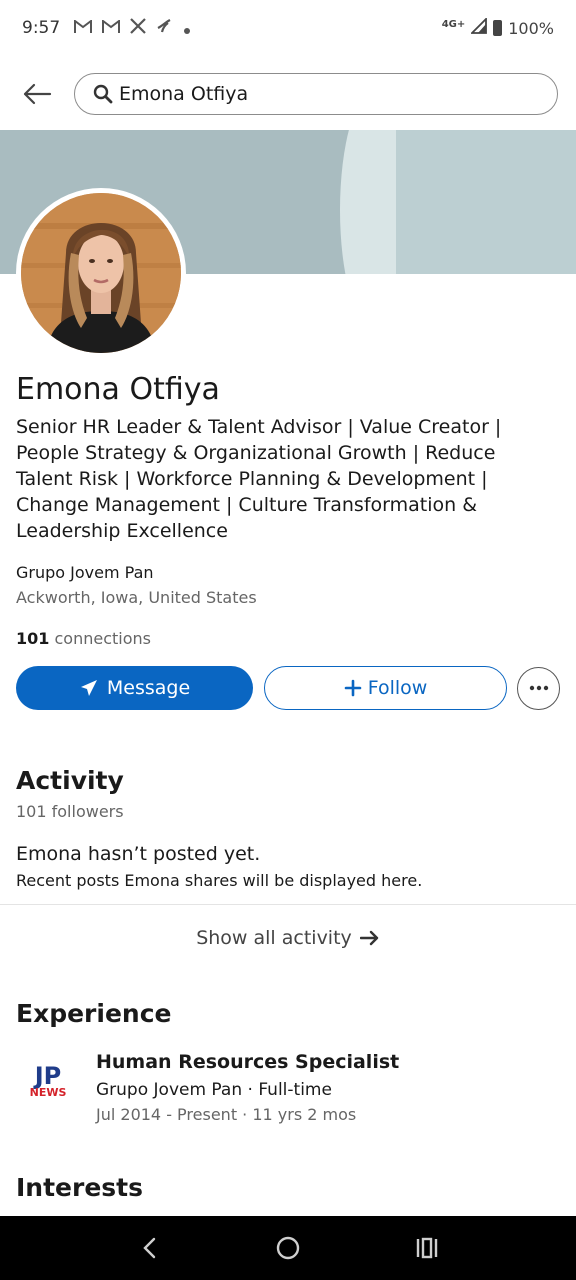 The height and width of the screenshot is (1280, 576). Describe the element at coordinates (316, 94) in the screenshot. I see `search-bar: Emona Otfiya` at that location.